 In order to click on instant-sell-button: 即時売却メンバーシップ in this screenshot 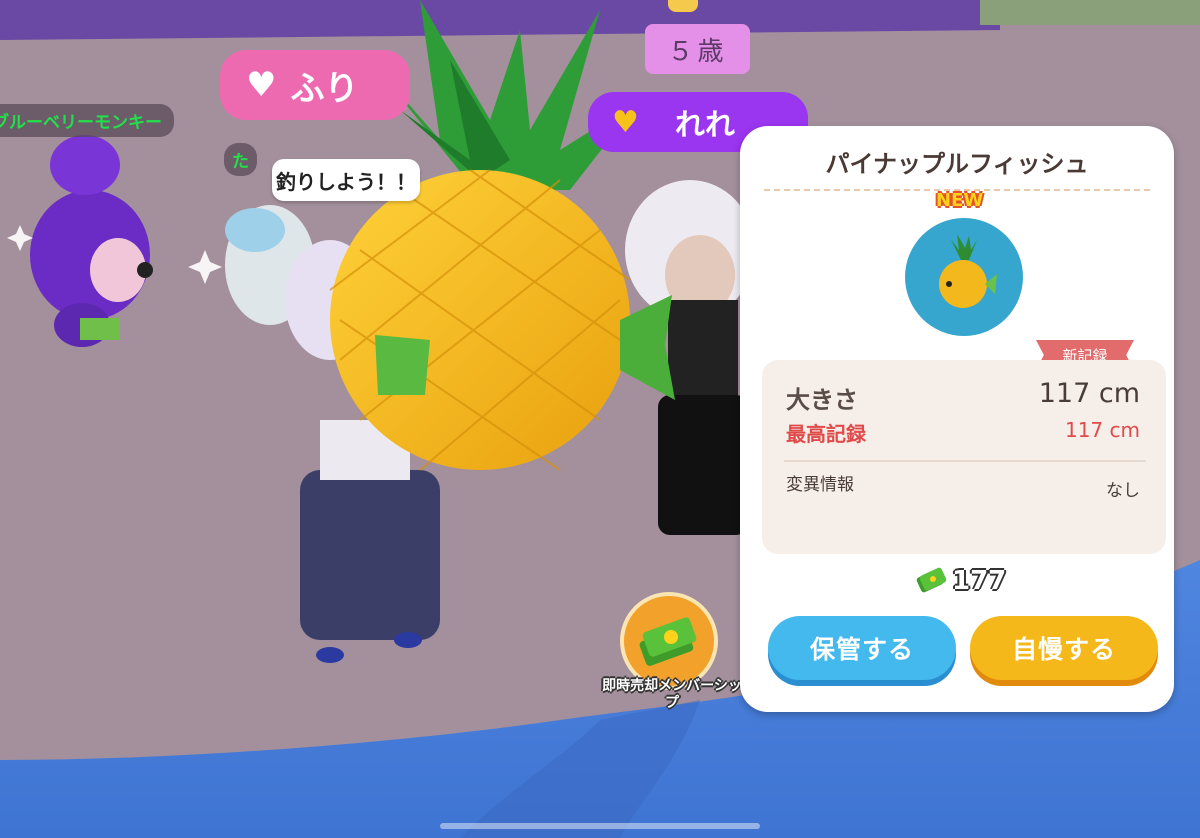, I will do `click(672, 657)`.